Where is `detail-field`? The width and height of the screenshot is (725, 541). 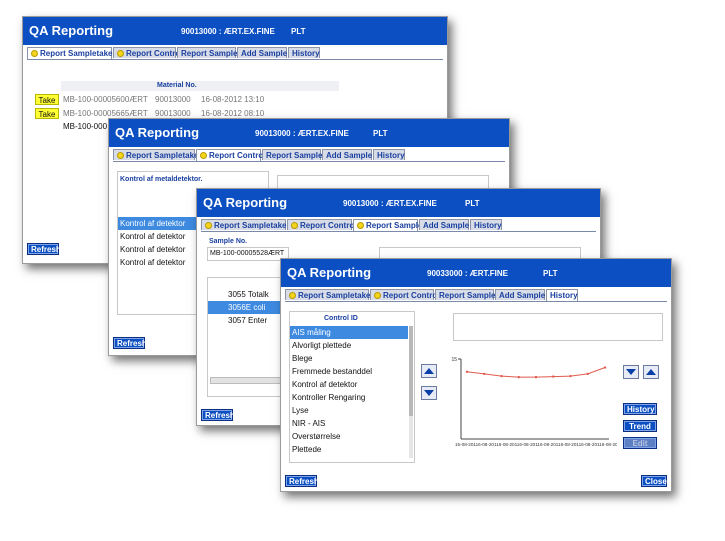 detail-field is located at coordinates (558, 327).